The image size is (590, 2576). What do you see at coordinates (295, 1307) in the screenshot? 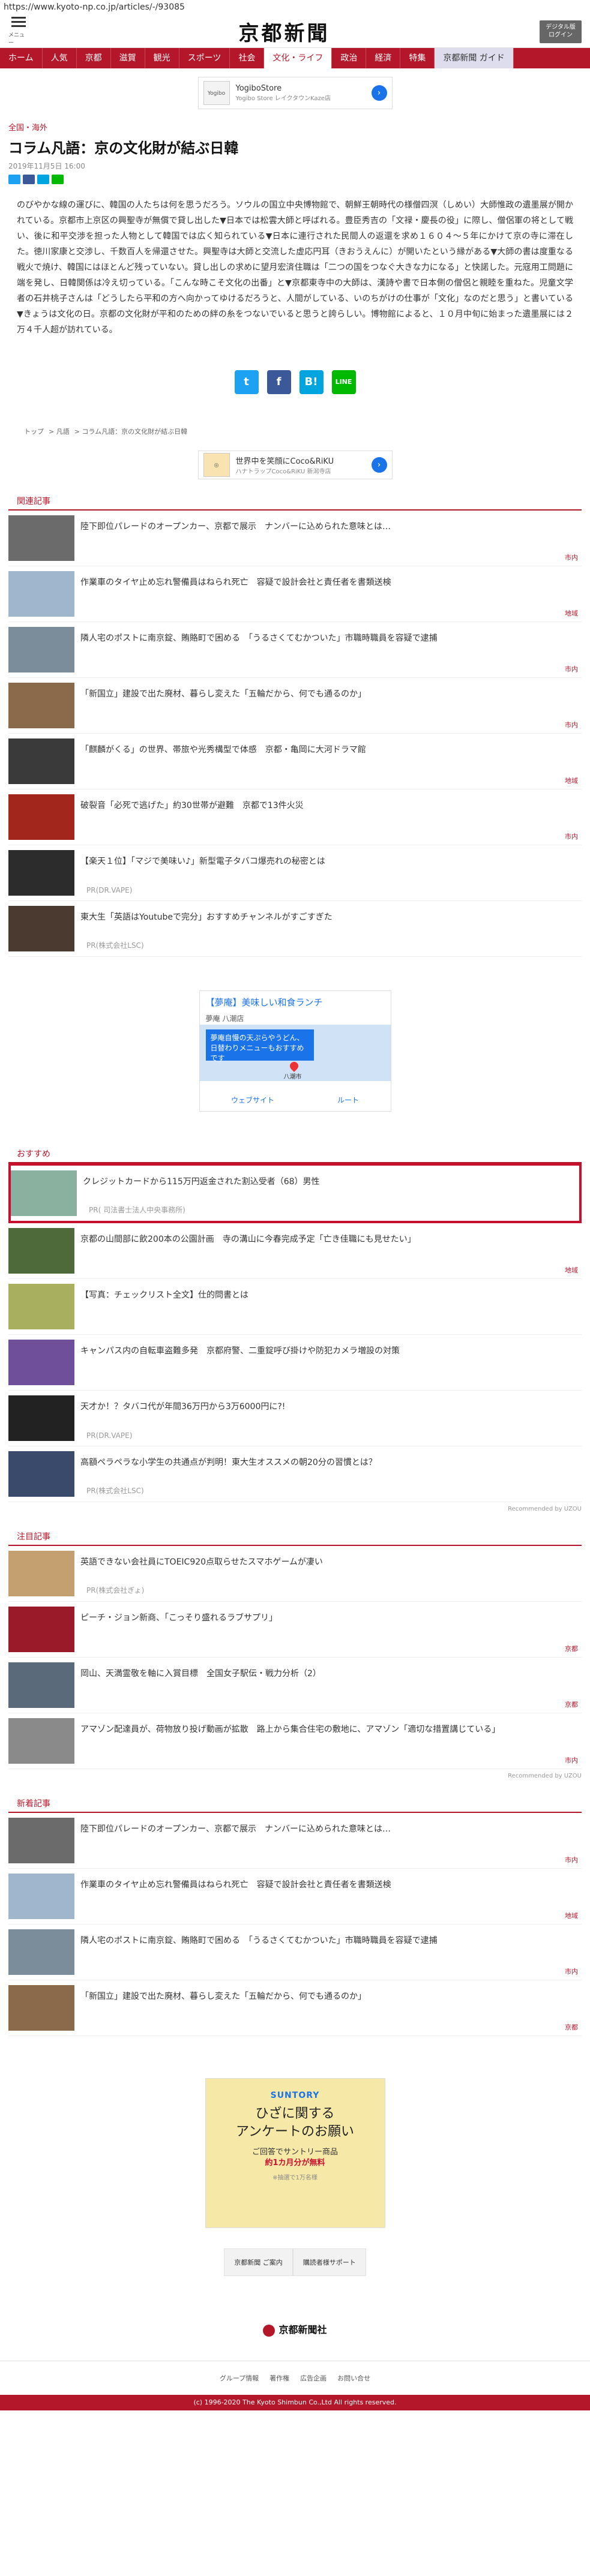
I see `list-item: 【写真：チェックリスト全文】仕的問書とは` at bounding box center [295, 1307].